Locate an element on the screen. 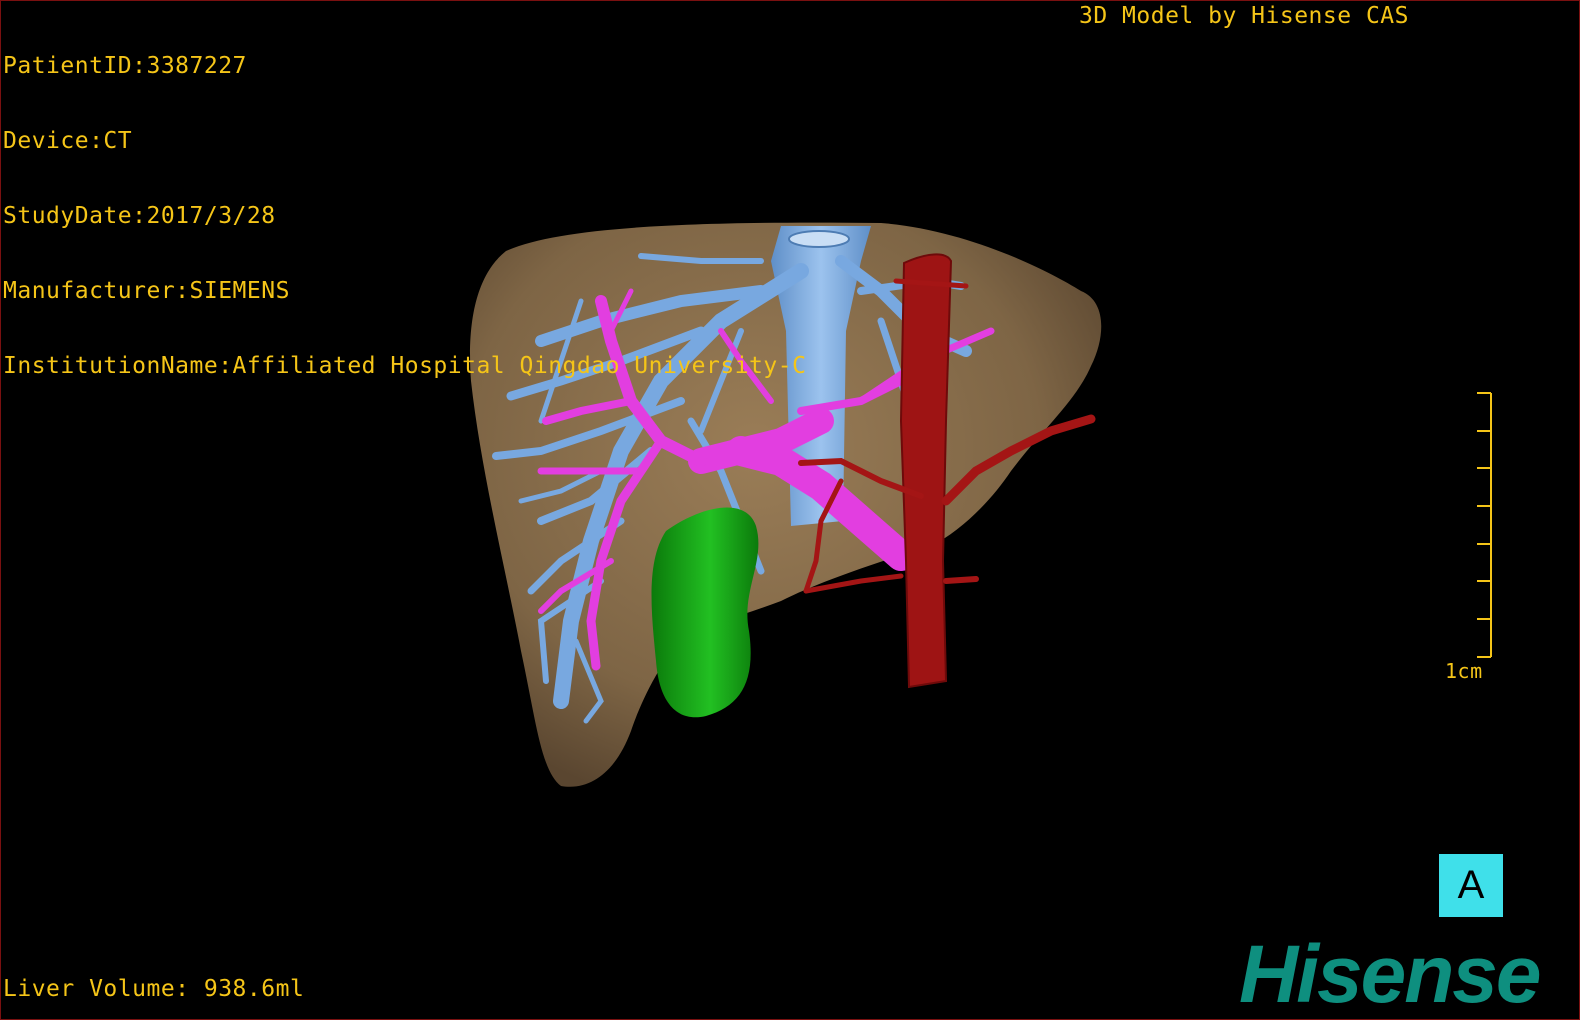  aorta is located at coordinates (926, 471).